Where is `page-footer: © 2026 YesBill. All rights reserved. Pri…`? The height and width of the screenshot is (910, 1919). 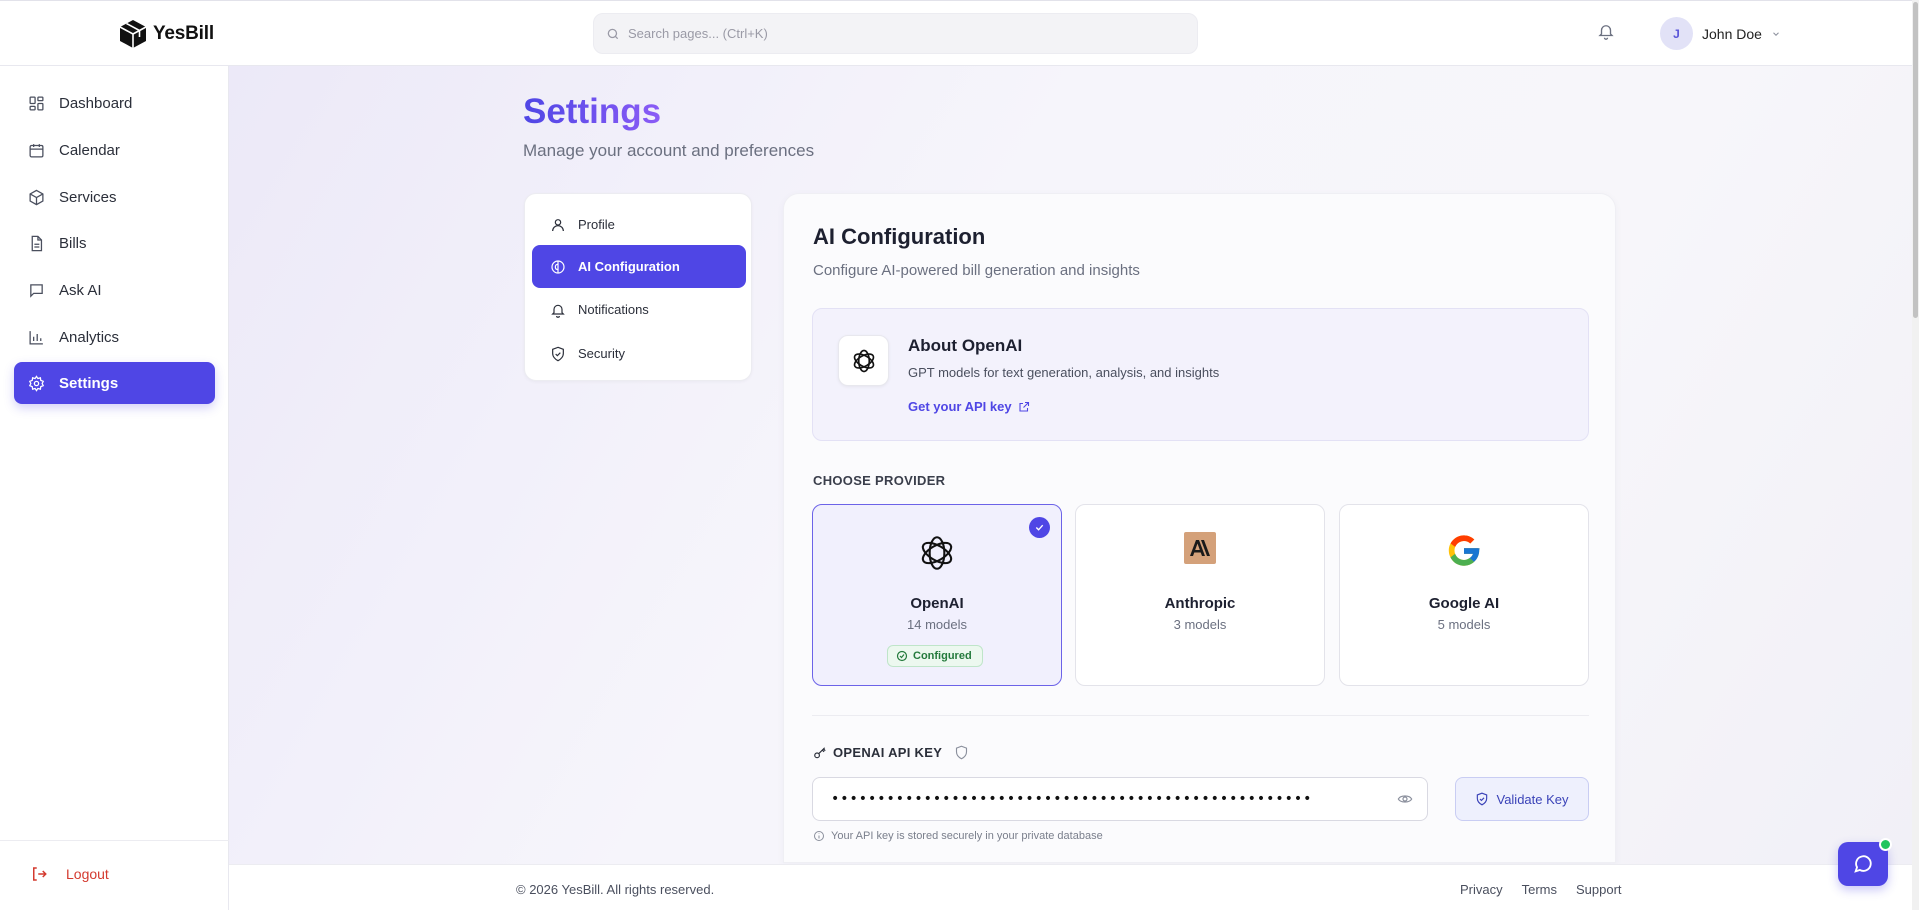
page-footer: © 2026 YesBill. All rights reserved. Pri… is located at coordinates (1070, 887).